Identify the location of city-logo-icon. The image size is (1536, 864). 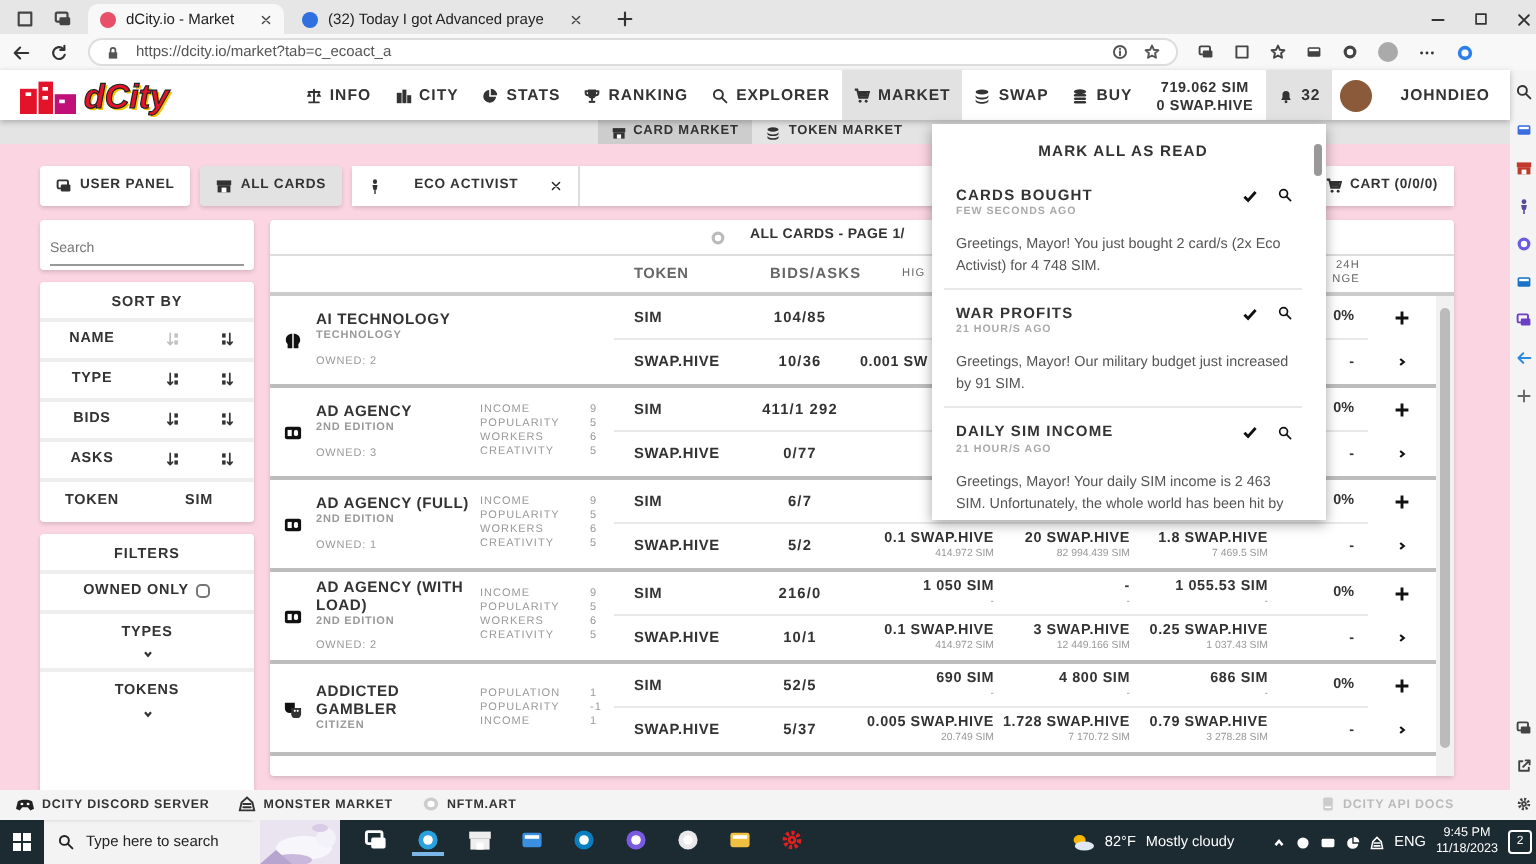
(48, 95).